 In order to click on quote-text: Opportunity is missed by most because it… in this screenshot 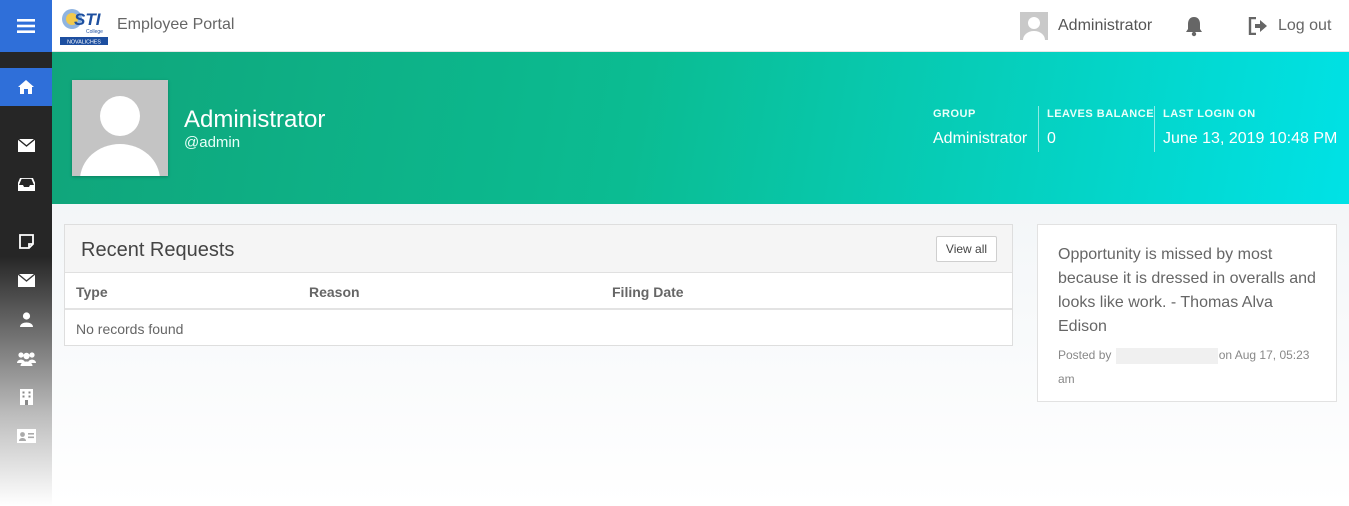, I will do `click(1187, 290)`.